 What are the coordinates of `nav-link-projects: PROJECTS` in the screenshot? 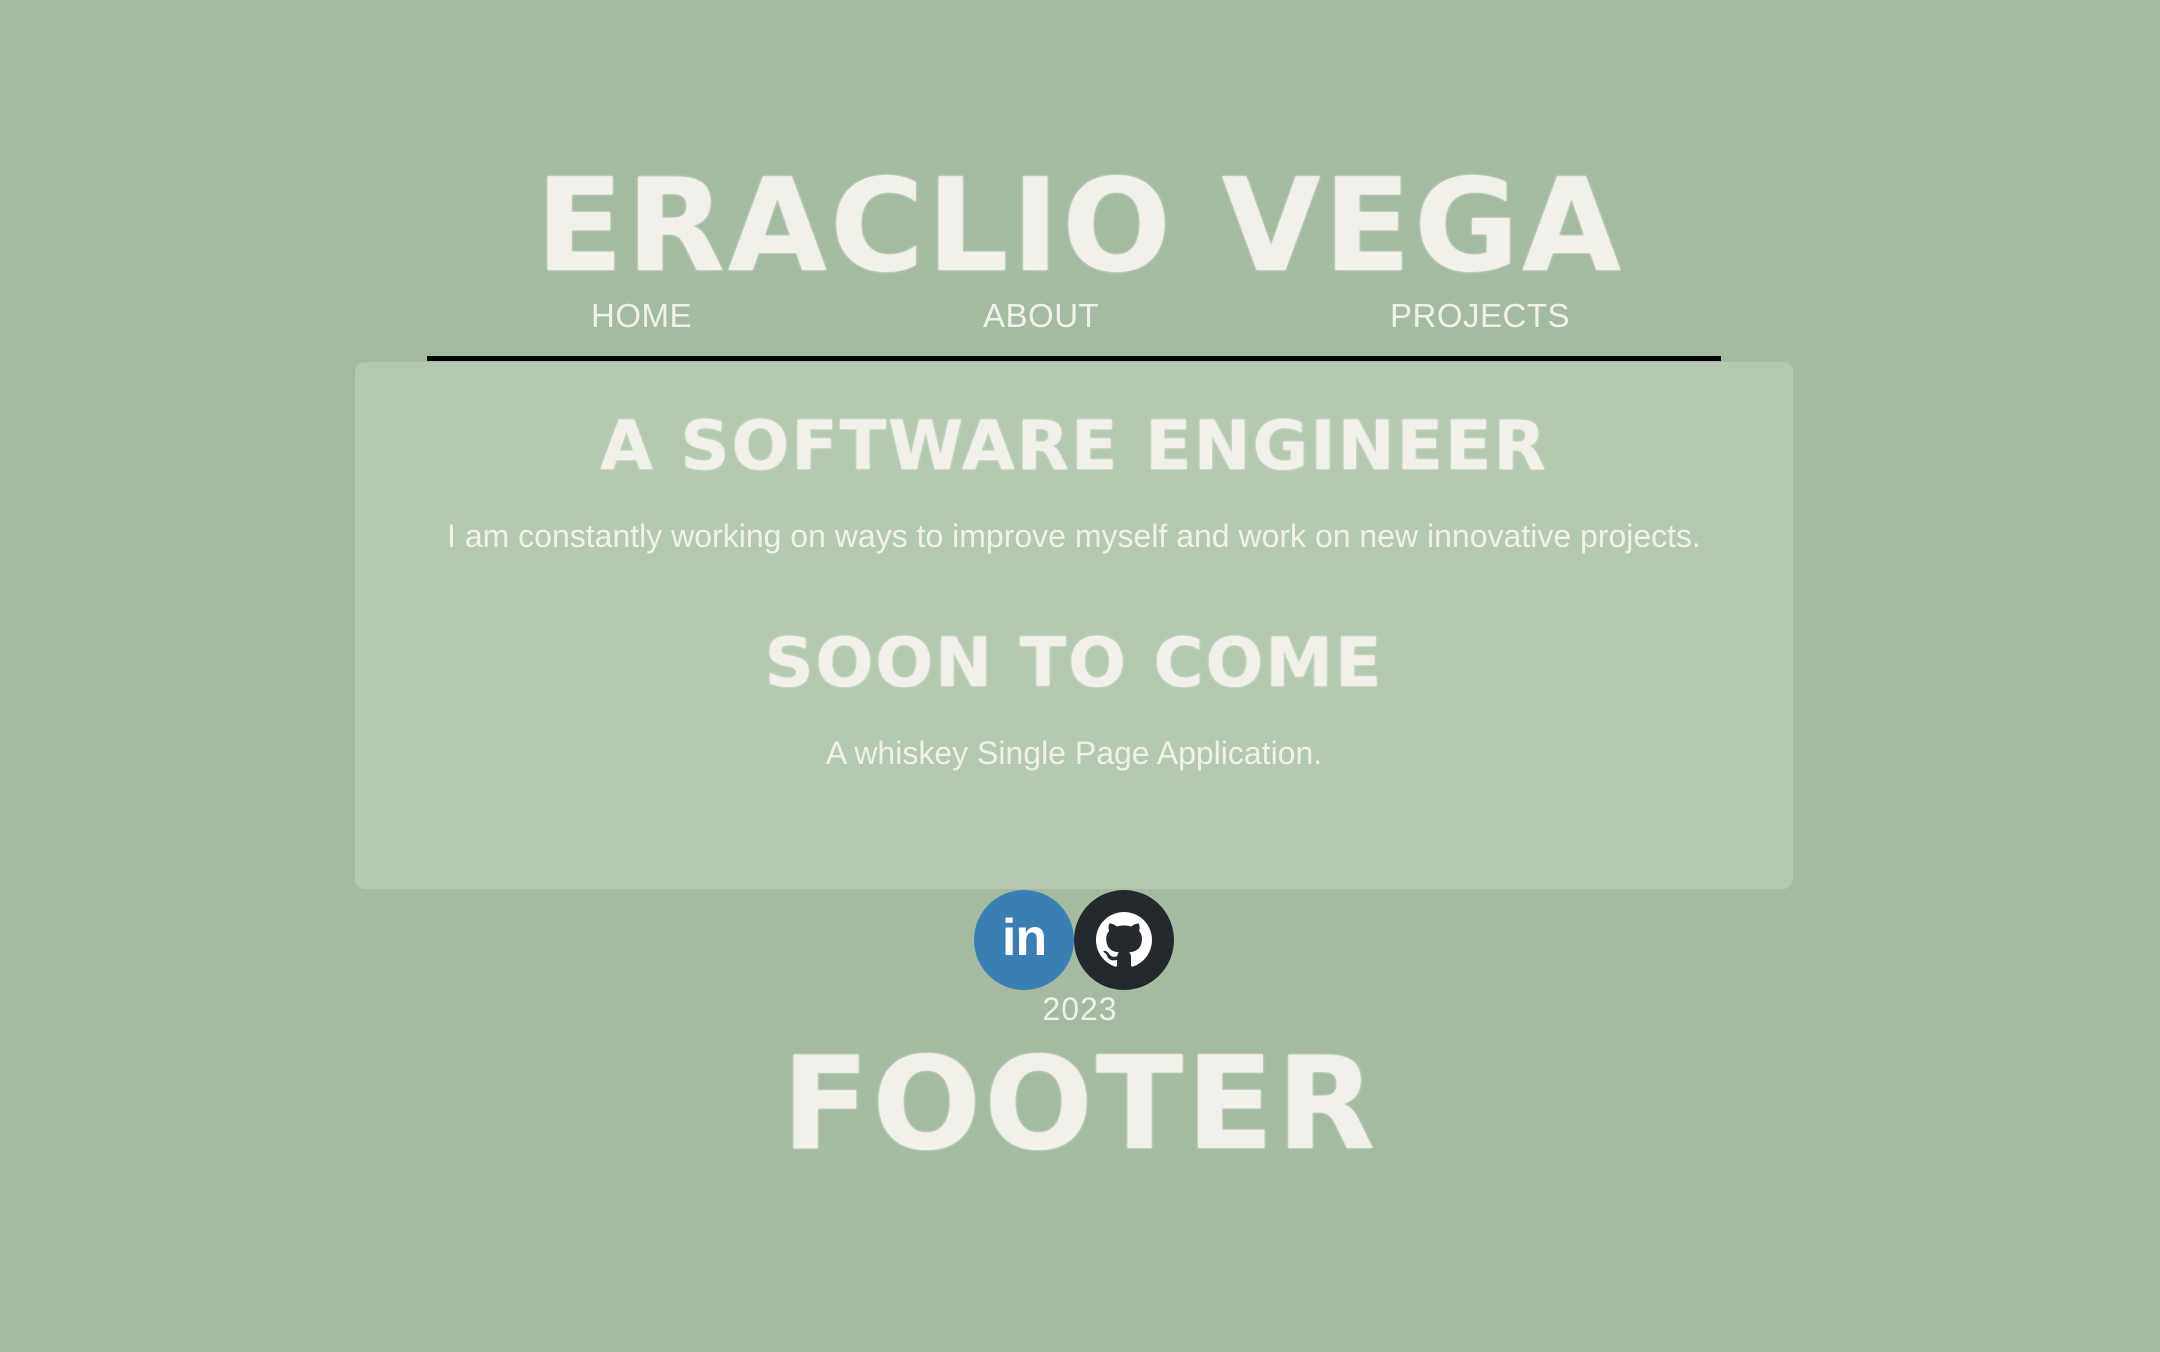 It's located at (1480, 316).